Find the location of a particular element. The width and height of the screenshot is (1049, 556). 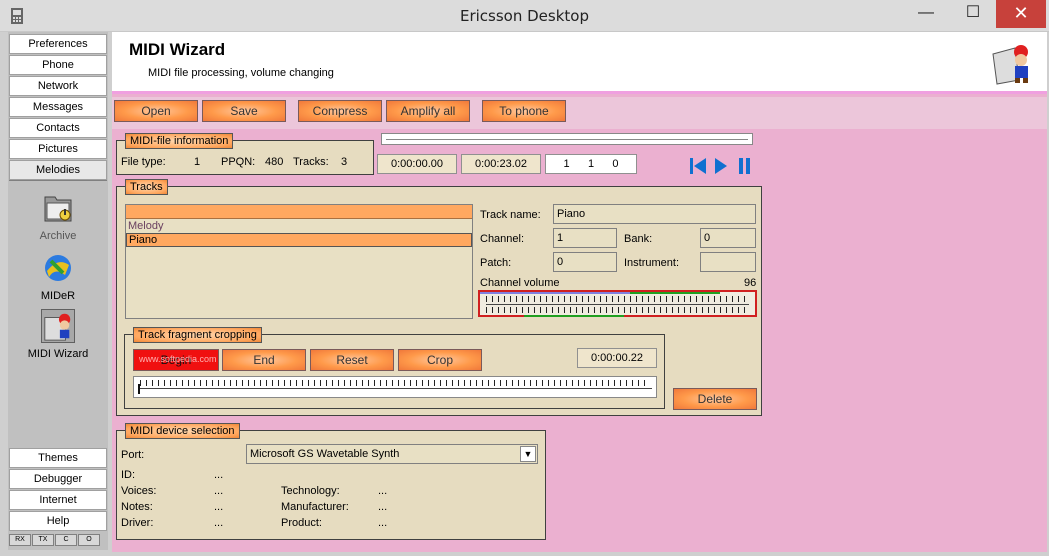

bank-label: Bank: is located at coordinates (638, 239).